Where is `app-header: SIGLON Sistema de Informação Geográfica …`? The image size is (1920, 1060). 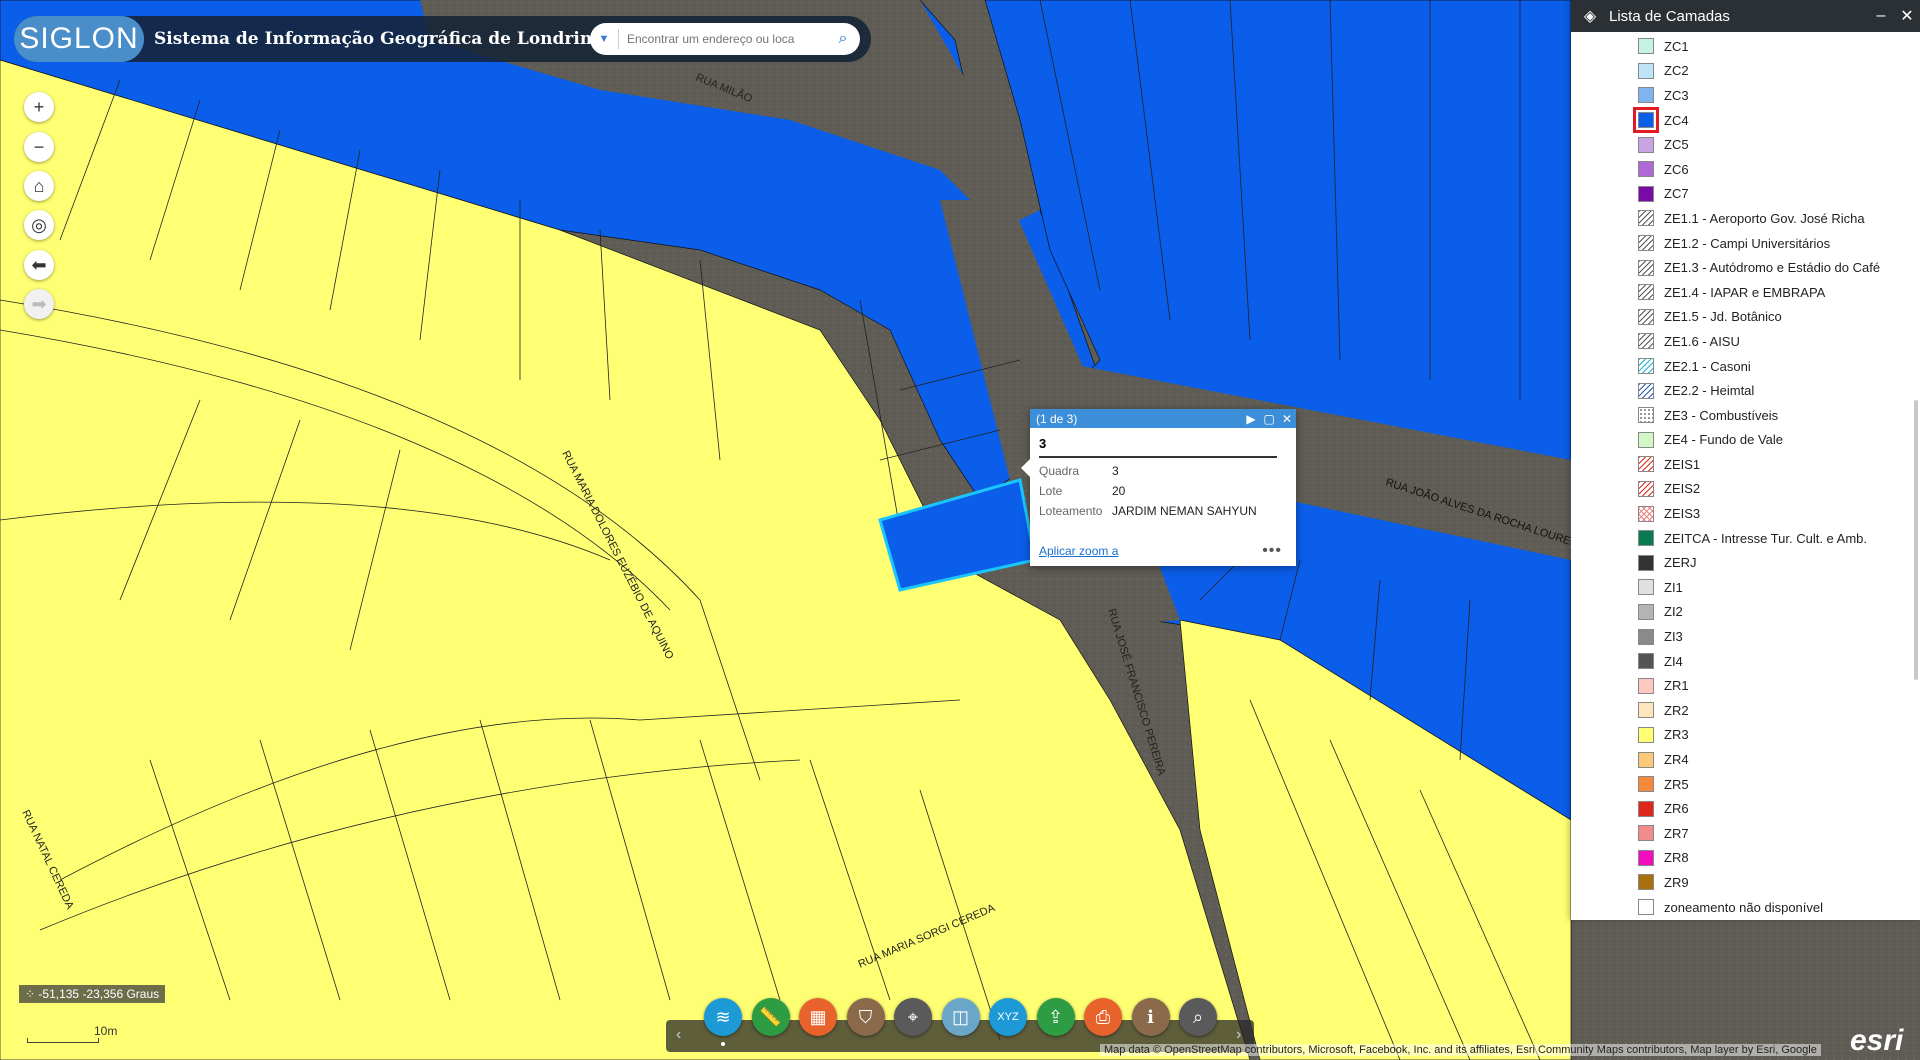
app-header: SIGLON Sistema de Informação Geográfica … is located at coordinates (442, 39).